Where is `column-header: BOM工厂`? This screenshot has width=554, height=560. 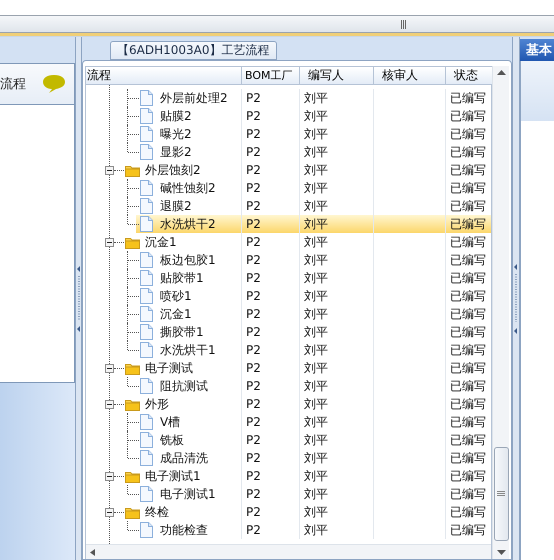
column-header: BOM工厂 is located at coordinates (271, 76).